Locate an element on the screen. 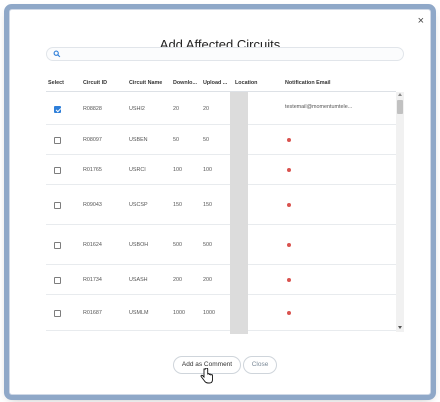 The image size is (440, 402). circuit-name-cell: USASH is located at coordinates (138, 280).